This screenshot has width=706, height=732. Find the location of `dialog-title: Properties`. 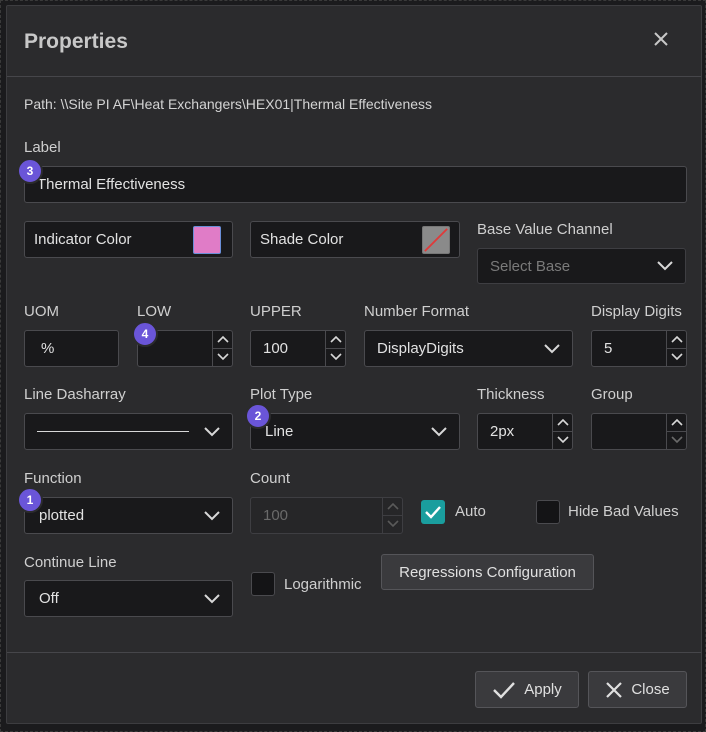

dialog-title: Properties is located at coordinates (76, 41).